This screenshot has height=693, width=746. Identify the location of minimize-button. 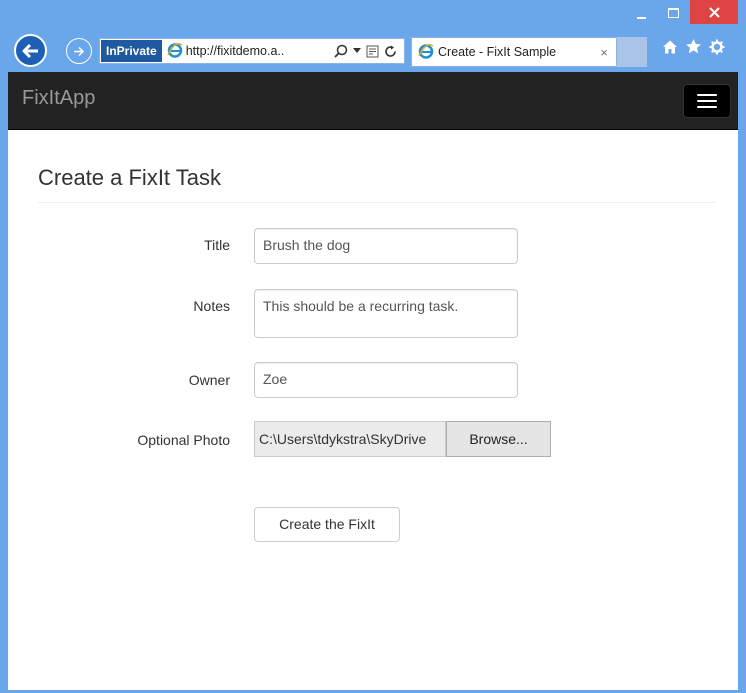
(641, 13).